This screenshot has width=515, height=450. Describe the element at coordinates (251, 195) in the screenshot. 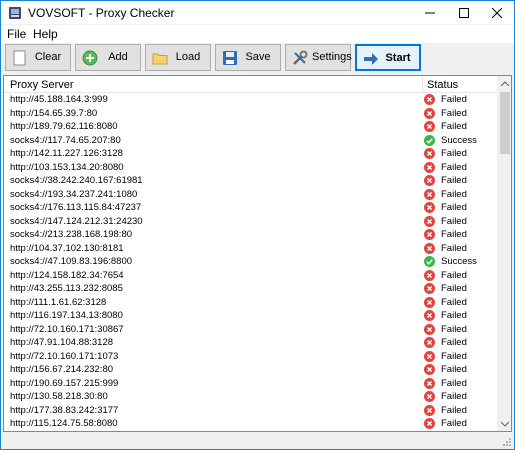

I see `table-row: socks4://193.34.237.241:1080 Failed` at that location.